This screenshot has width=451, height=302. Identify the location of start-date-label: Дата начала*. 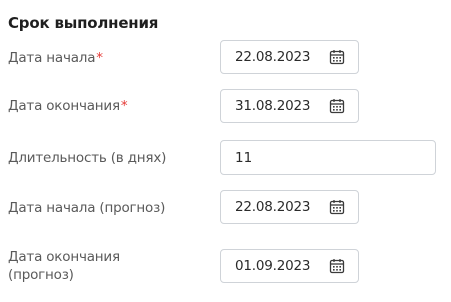
(55, 58).